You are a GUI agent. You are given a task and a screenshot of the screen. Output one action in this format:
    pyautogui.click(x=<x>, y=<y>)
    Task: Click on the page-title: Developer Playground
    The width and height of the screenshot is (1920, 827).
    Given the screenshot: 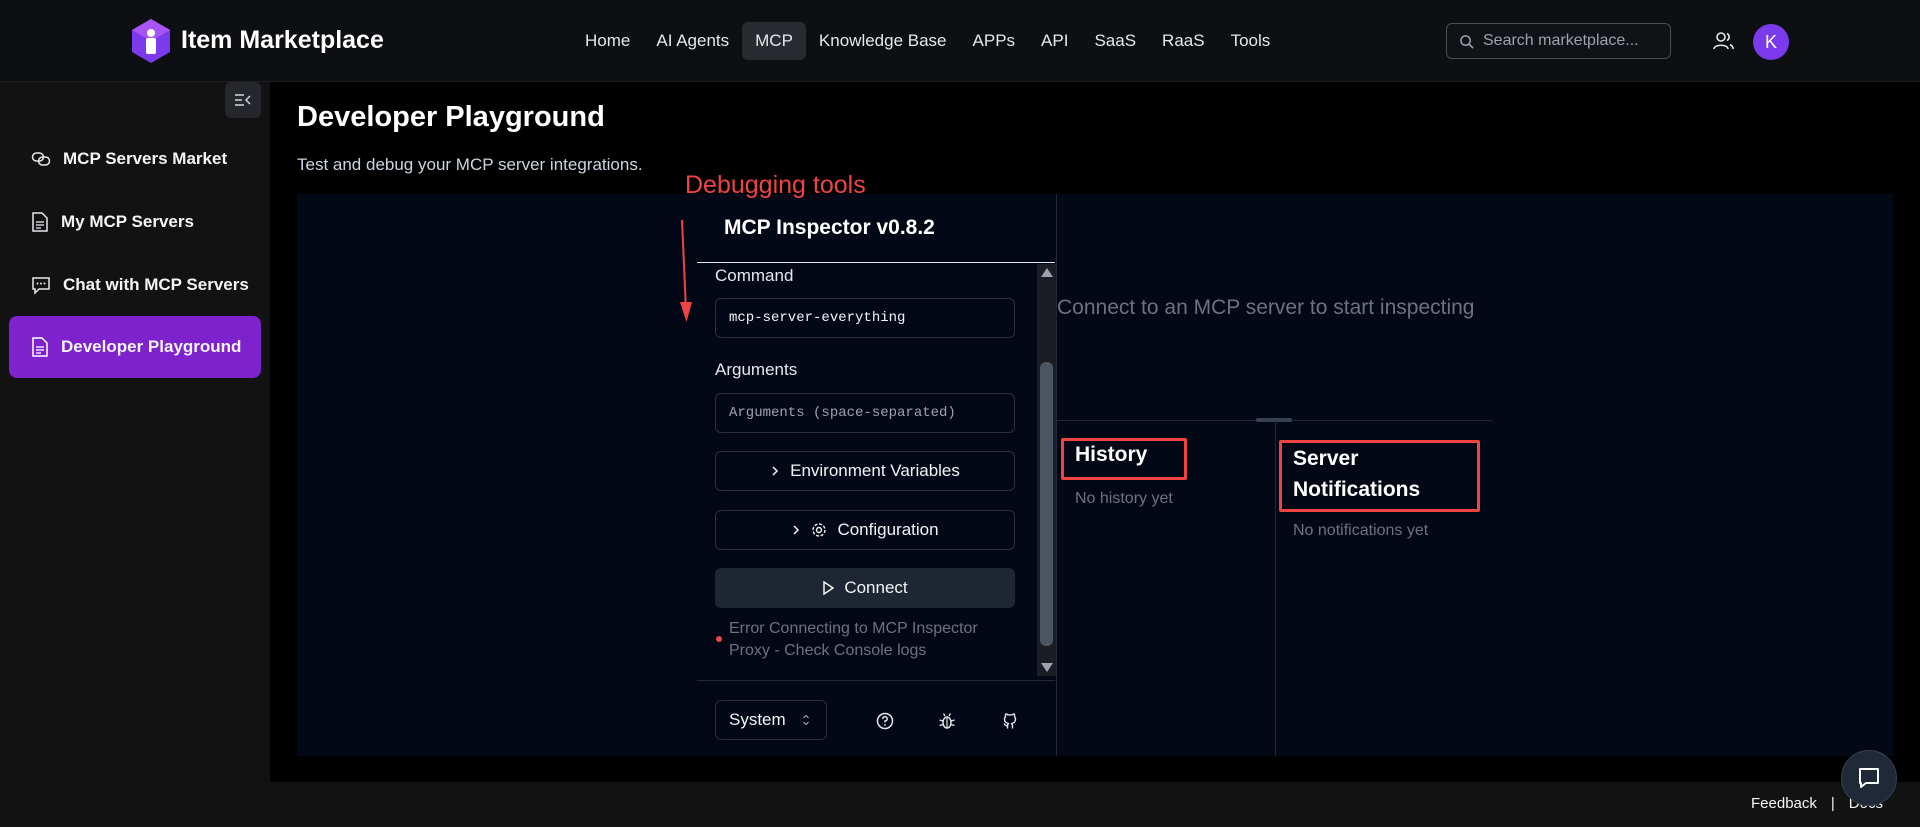 What is the action you would take?
    pyautogui.click(x=451, y=117)
    